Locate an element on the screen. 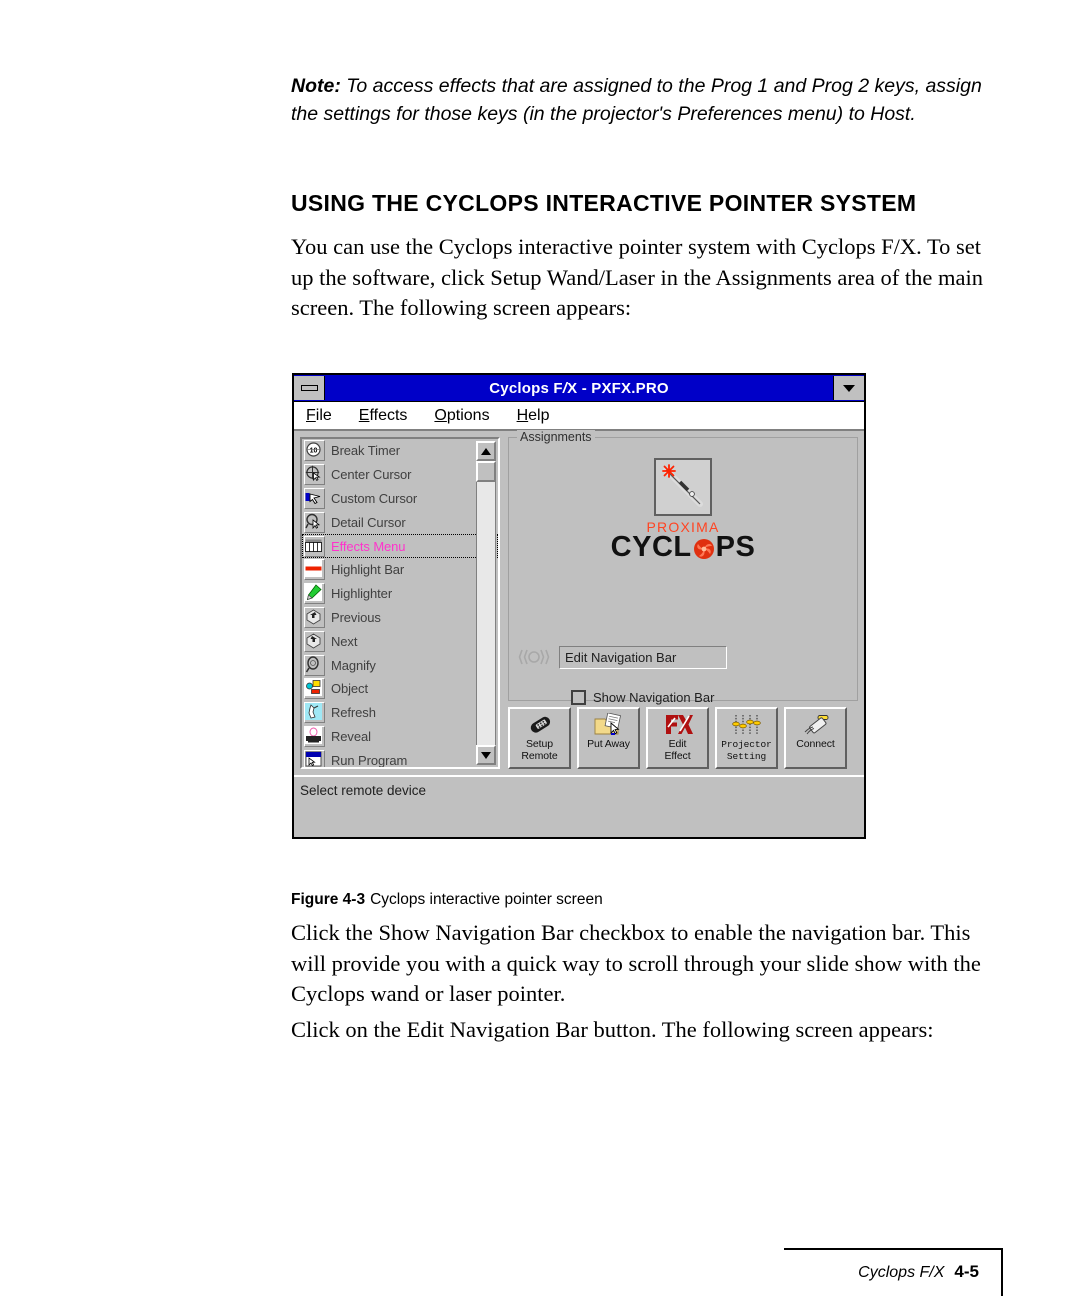 This screenshot has width=1080, height=1311. scrollbar-thumb is located at coordinates (486, 471).